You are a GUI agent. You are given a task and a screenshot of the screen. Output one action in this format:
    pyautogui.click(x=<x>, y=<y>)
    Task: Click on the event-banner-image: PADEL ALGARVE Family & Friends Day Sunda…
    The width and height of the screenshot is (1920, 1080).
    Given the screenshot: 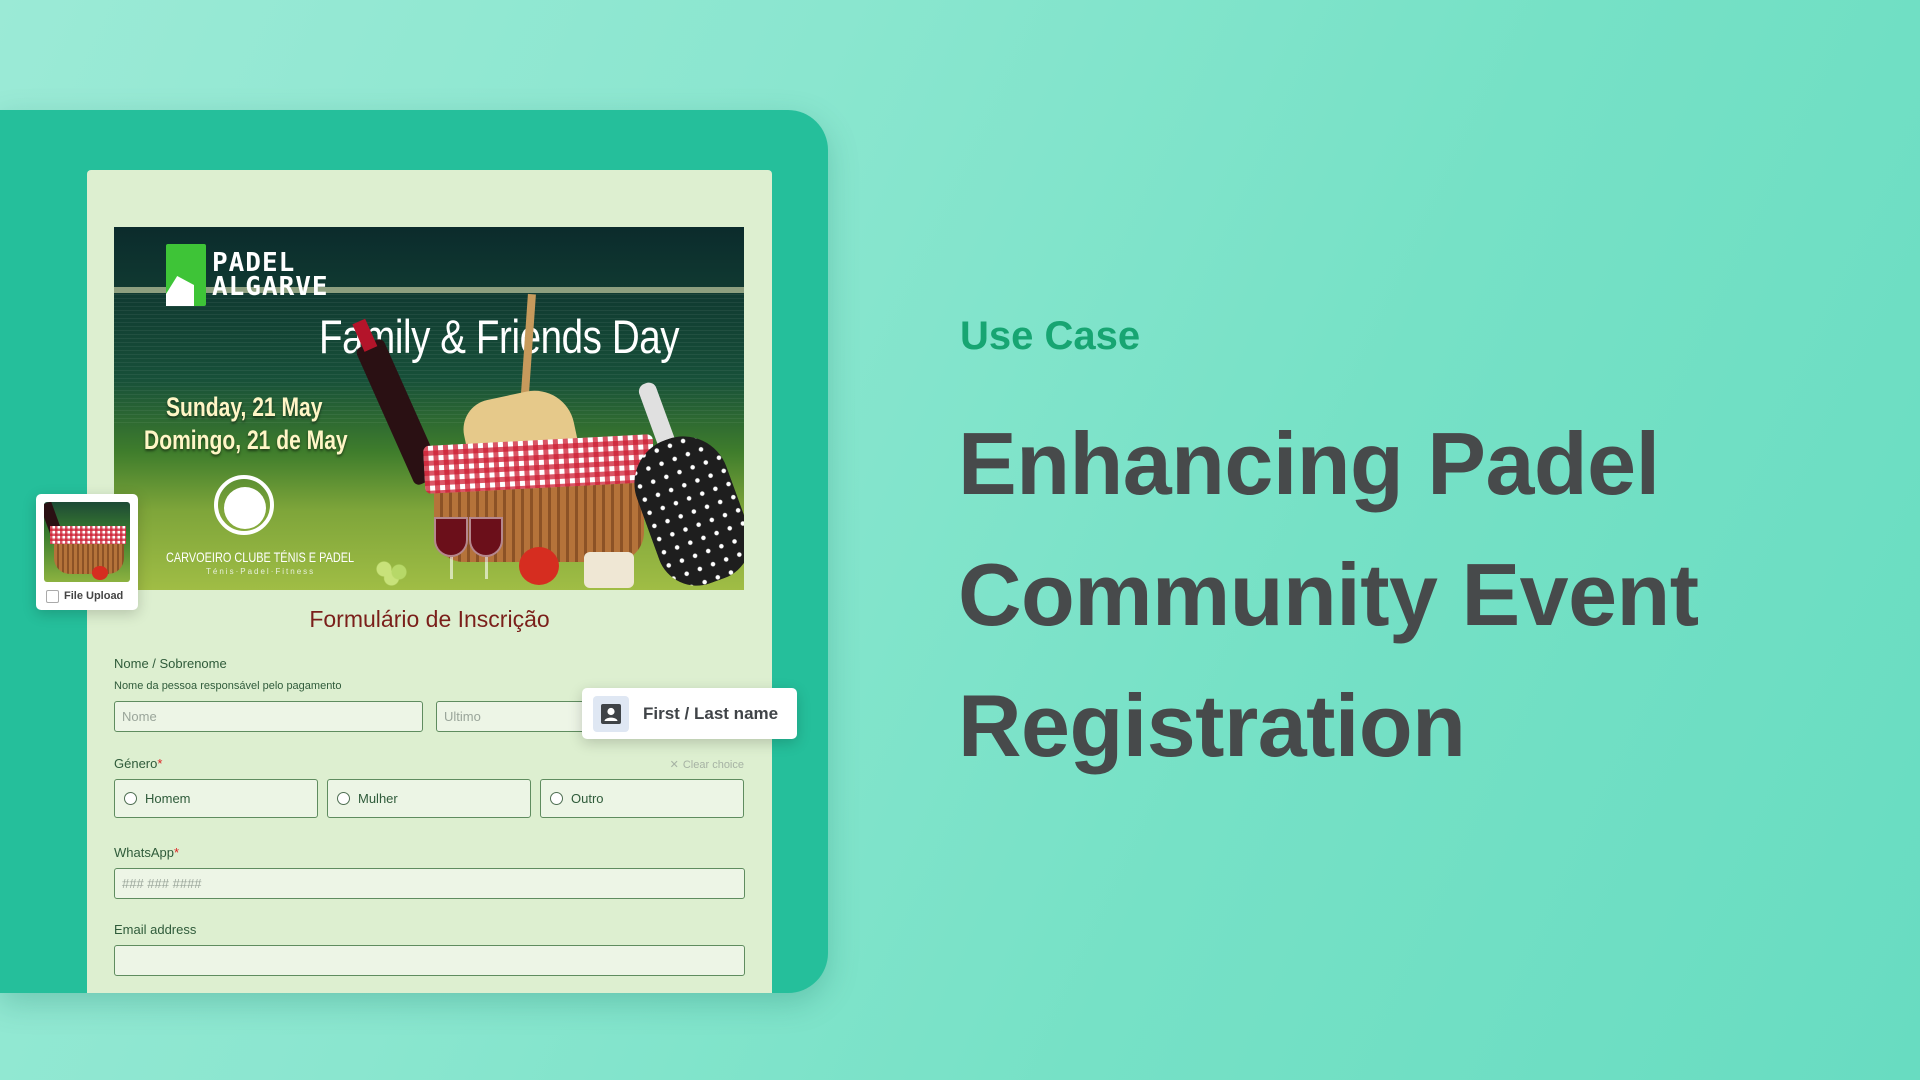 What is the action you would take?
    pyautogui.click(x=429, y=408)
    